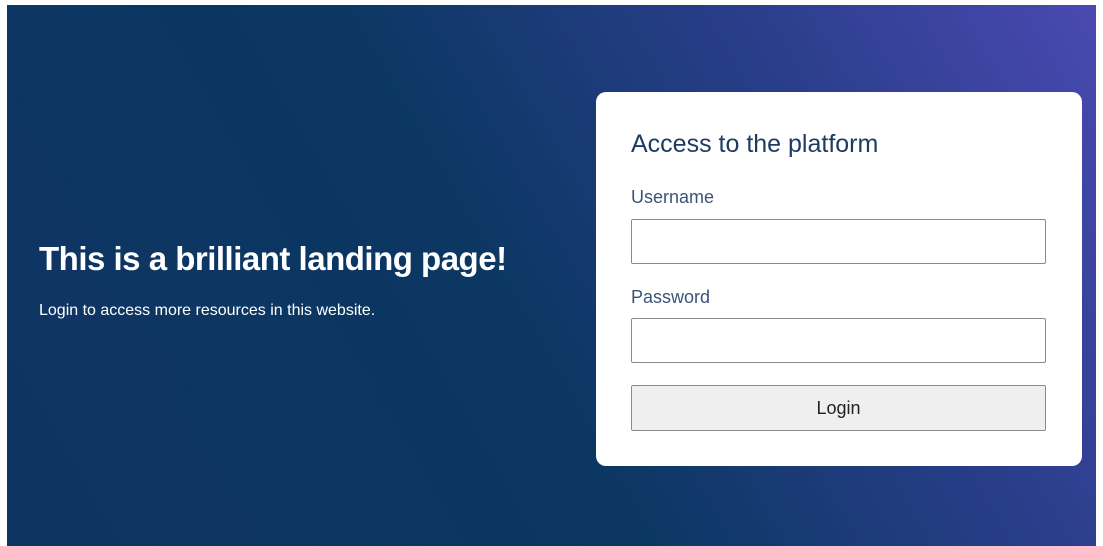 The image size is (1103, 546). Describe the element at coordinates (273, 258) in the screenshot. I see `hero-title: This is a brilliant landing page!` at that location.